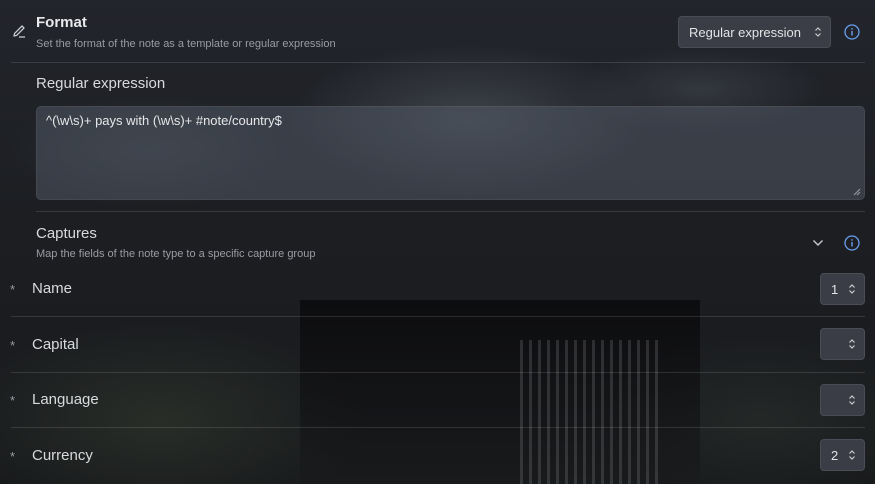 The image size is (875, 484). I want to click on format-select-value: Regular expression, so click(745, 32).